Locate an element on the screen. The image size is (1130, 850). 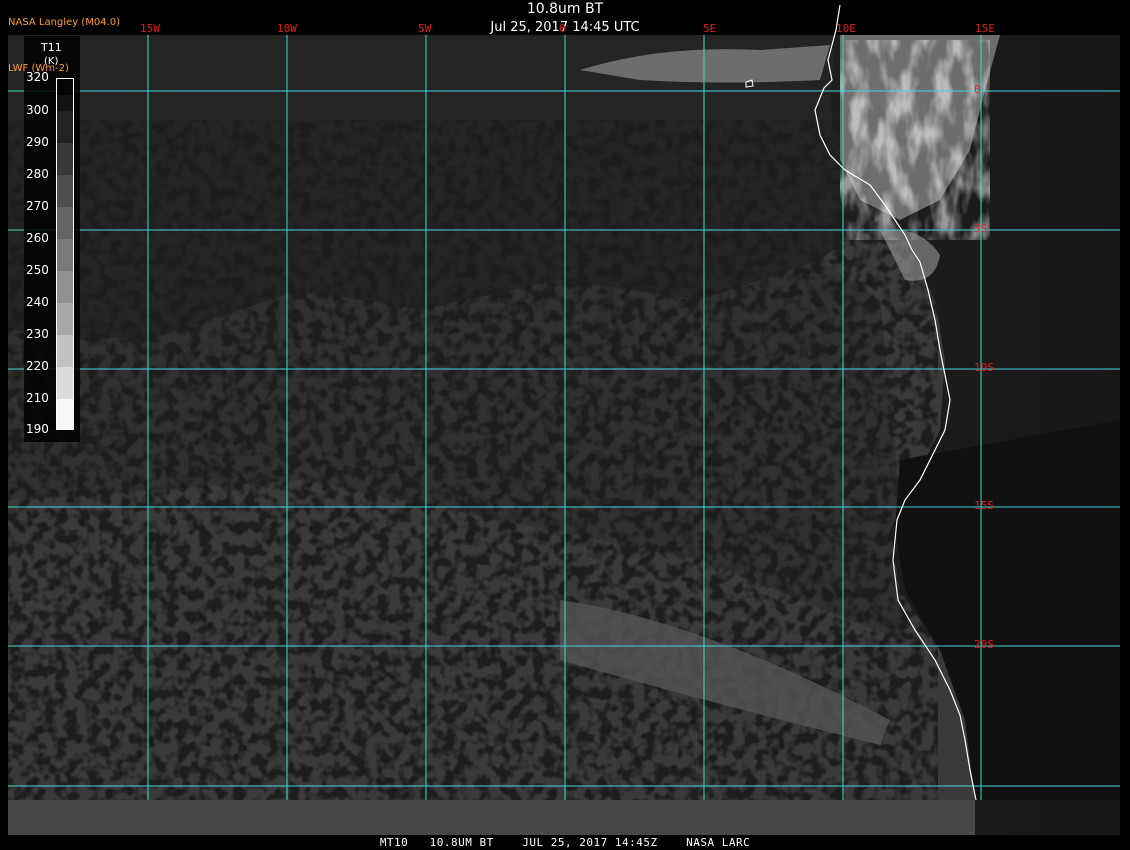
legend-tick: 240 is located at coordinates (37, 302).